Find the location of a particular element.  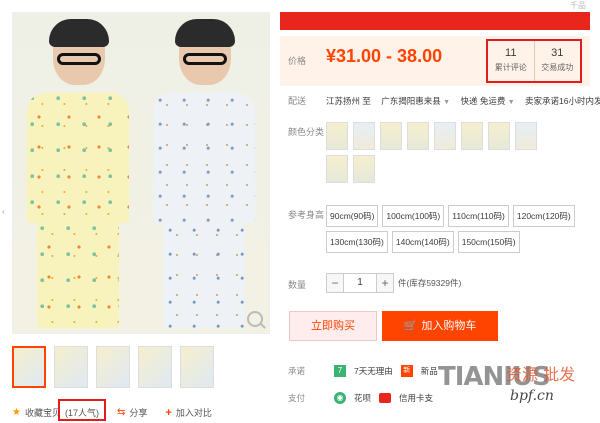

price-value: ¥31.00 - 38.00 is located at coordinates (384, 56).